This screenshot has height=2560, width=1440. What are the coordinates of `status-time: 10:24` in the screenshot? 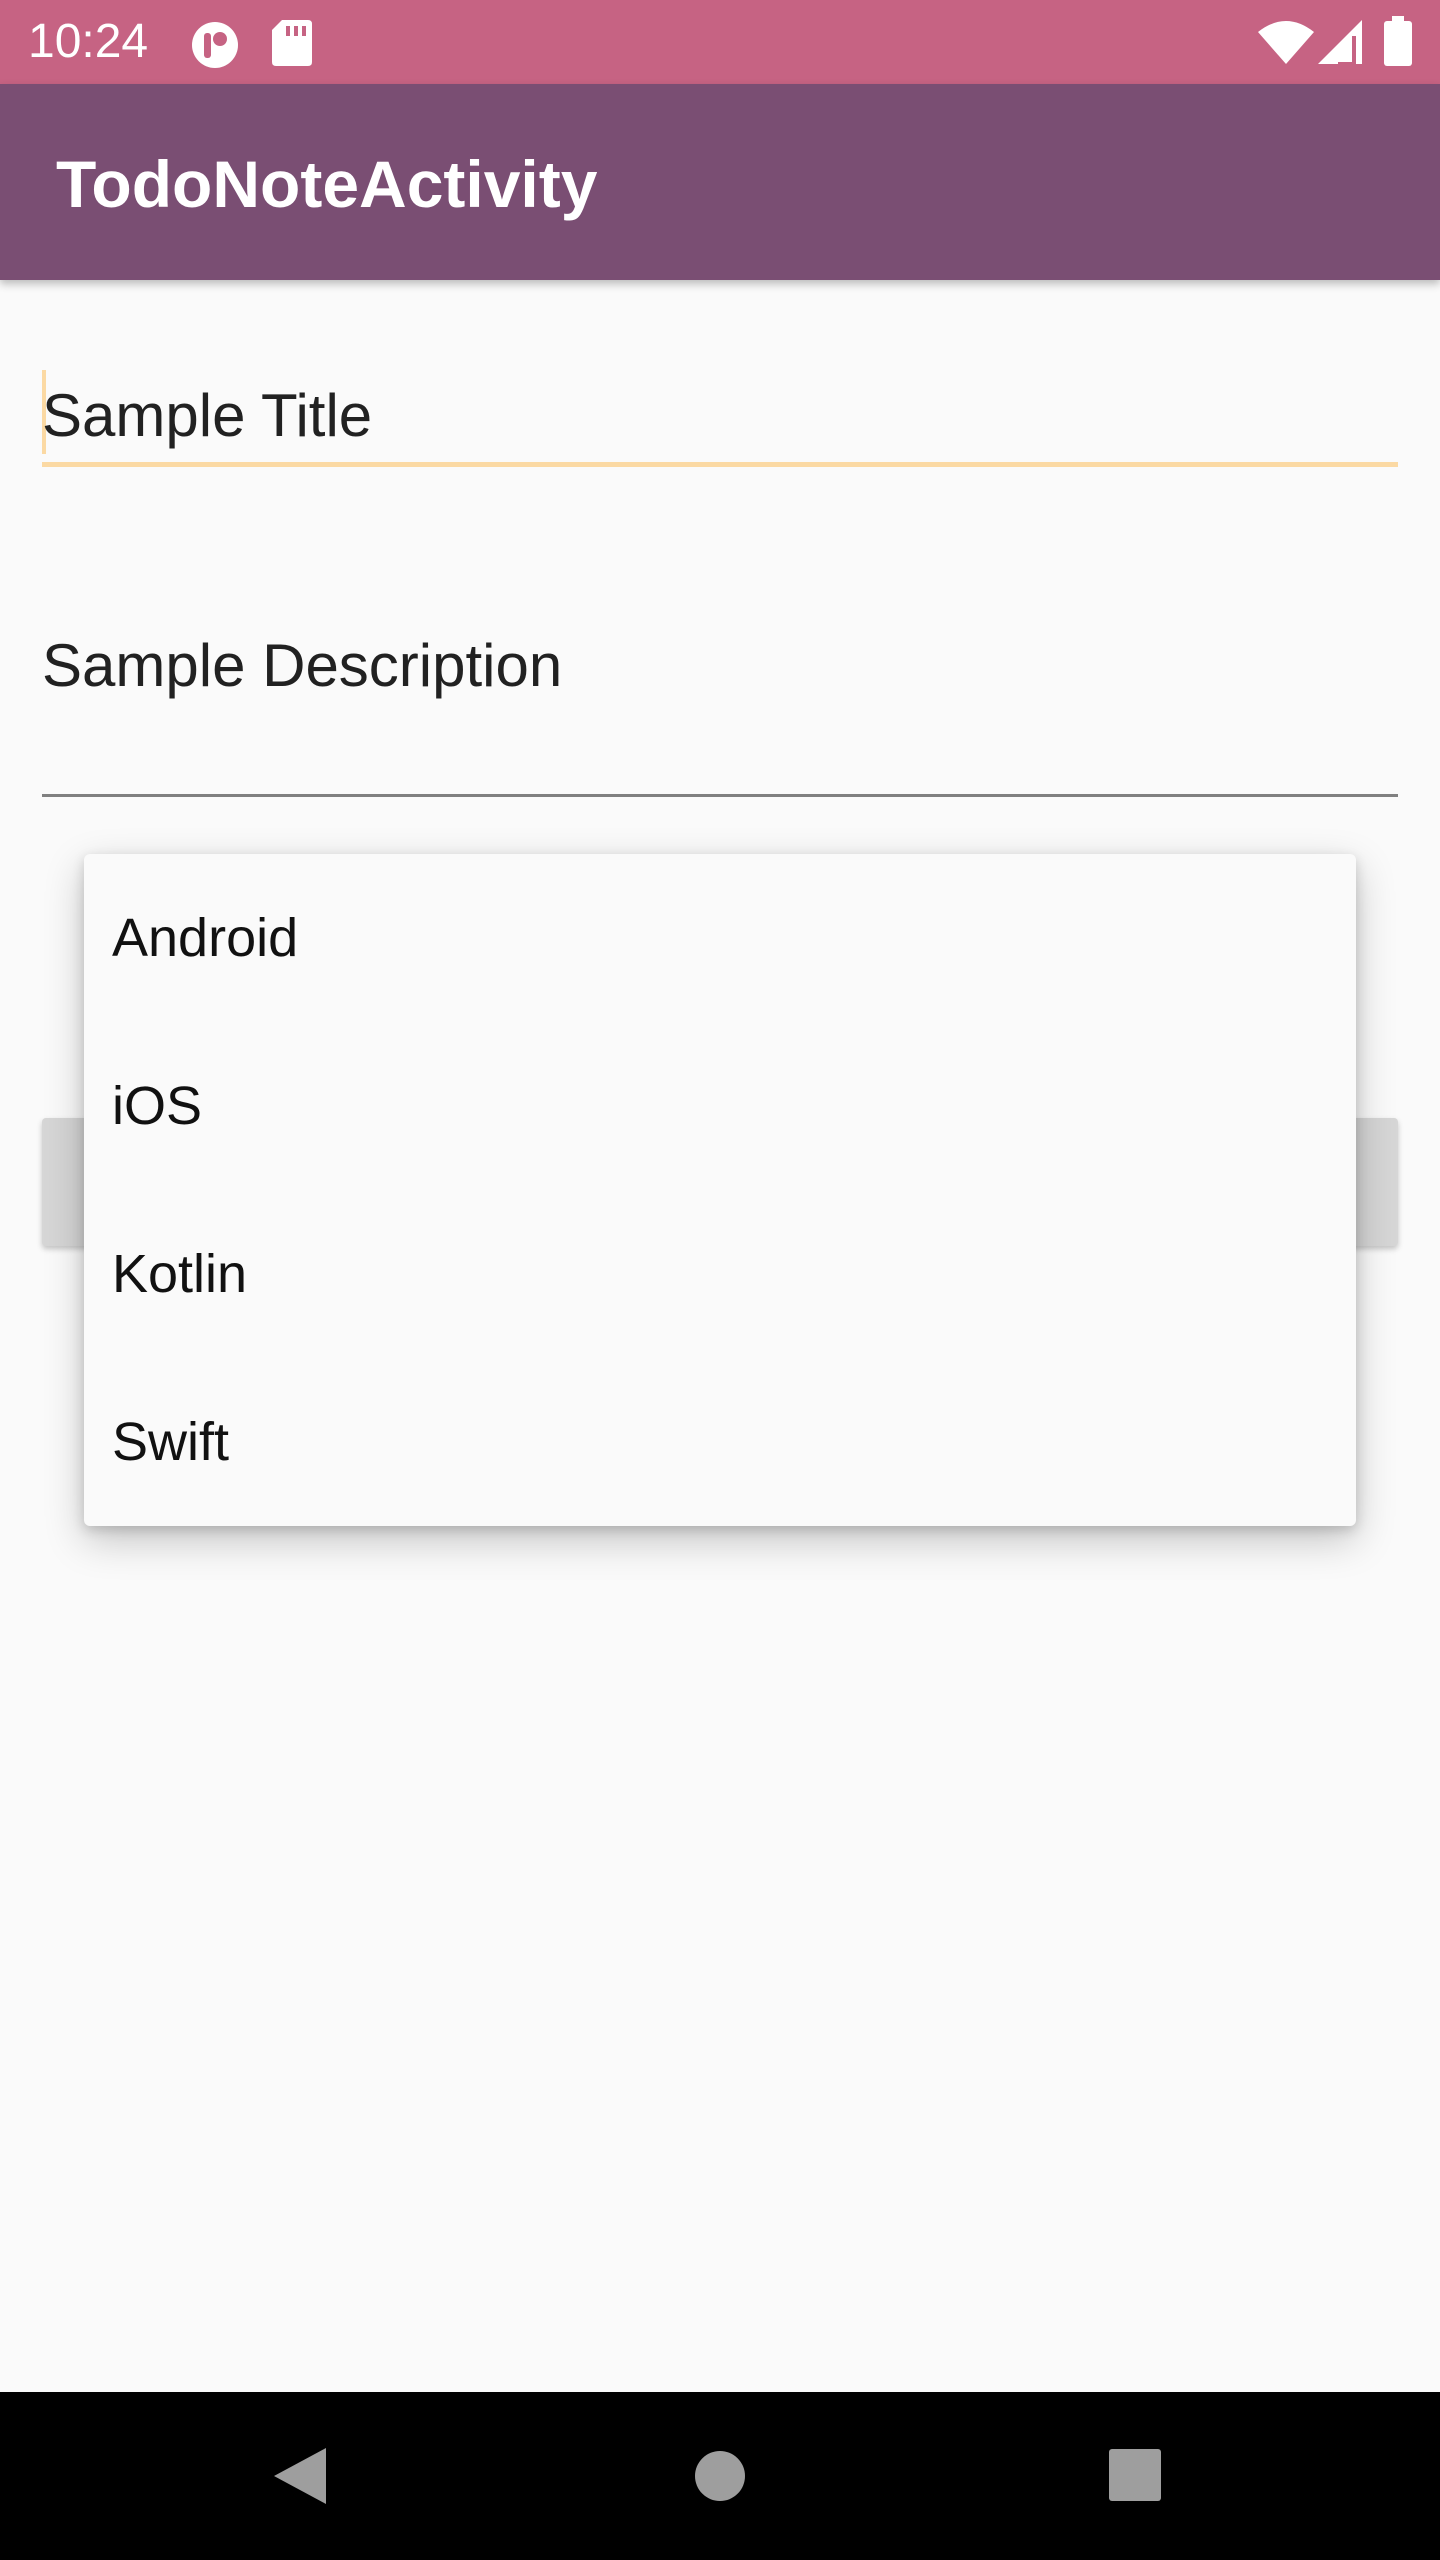 It's located at (88, 41).